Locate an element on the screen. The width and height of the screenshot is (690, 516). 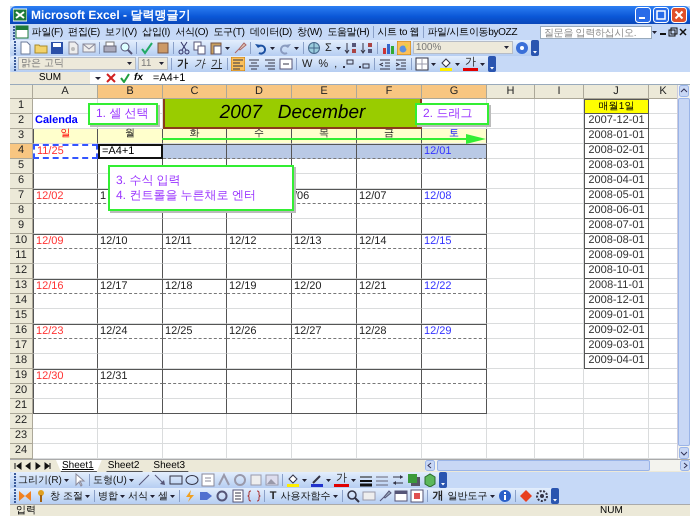
previous-sheet-icon is located at coordinates (28, 465).